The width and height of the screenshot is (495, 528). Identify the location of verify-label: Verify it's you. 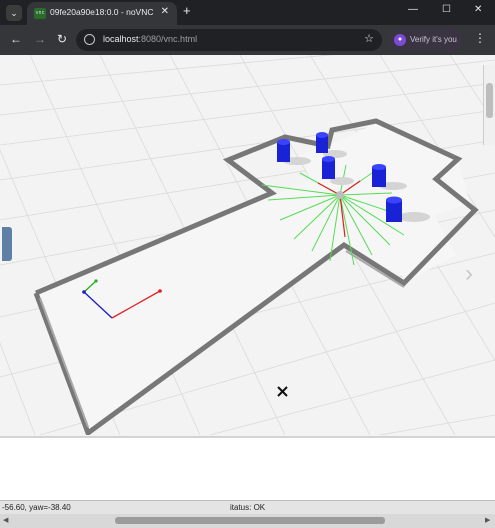
(433, 39).